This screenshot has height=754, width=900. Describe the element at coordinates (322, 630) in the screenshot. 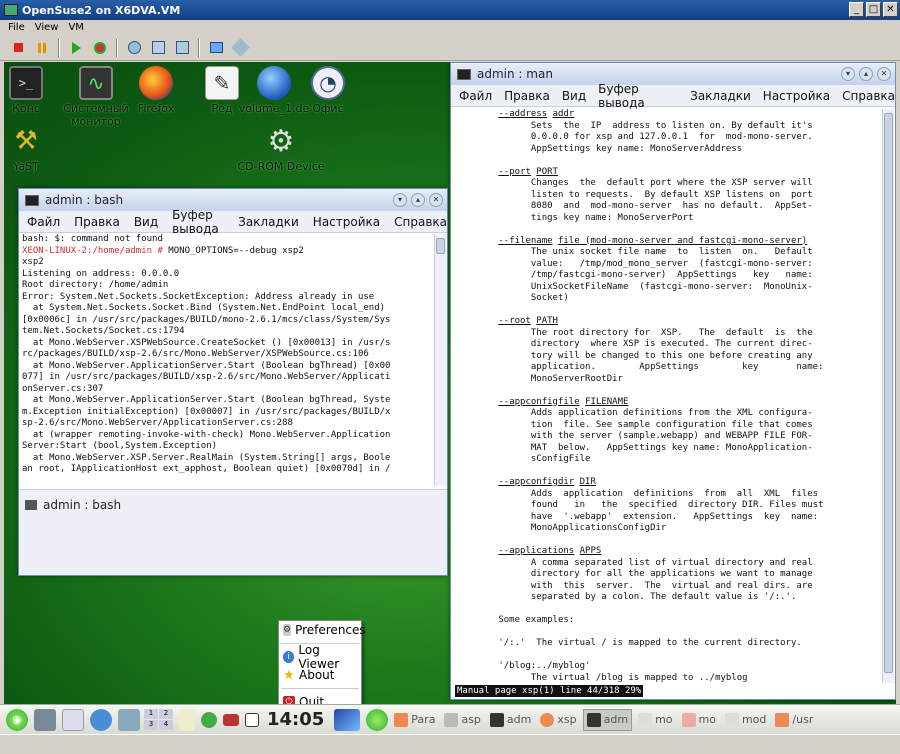

I see `menu-item-preferences: ⚙ Preferences` at that location.